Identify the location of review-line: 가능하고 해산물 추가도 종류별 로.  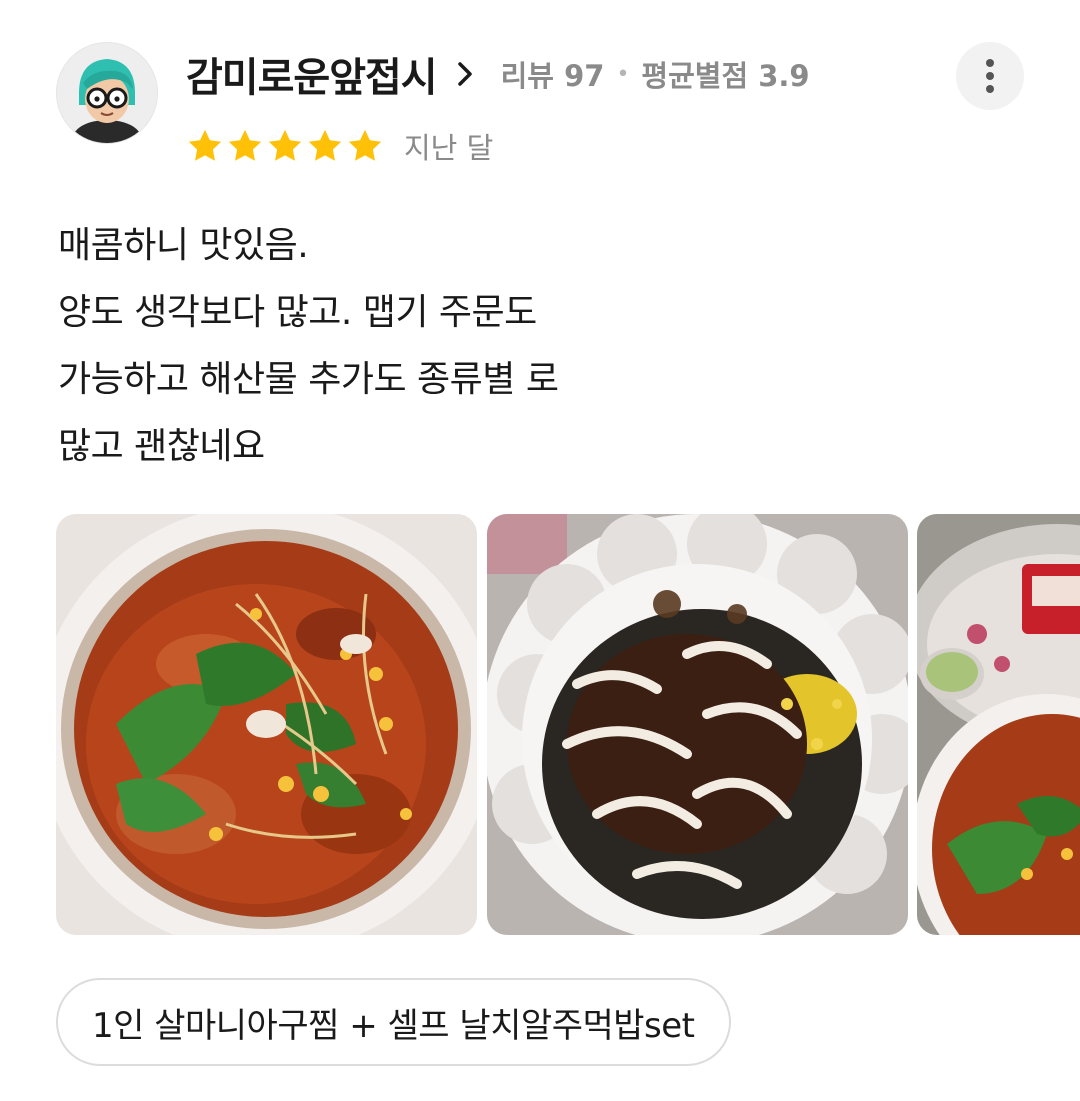
(308, 379).